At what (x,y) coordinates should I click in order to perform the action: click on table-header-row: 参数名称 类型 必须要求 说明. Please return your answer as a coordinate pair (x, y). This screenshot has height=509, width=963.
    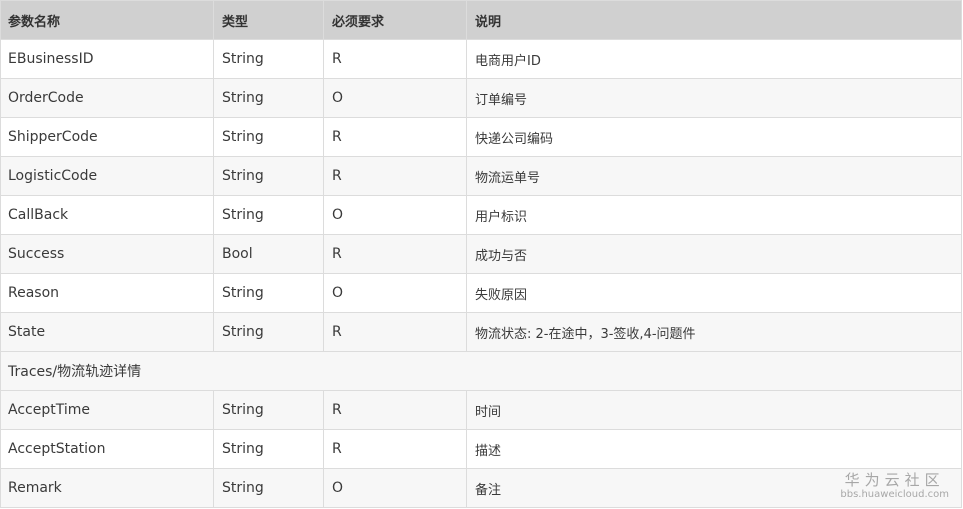
    Looking at the image, I should click on (481, 20).